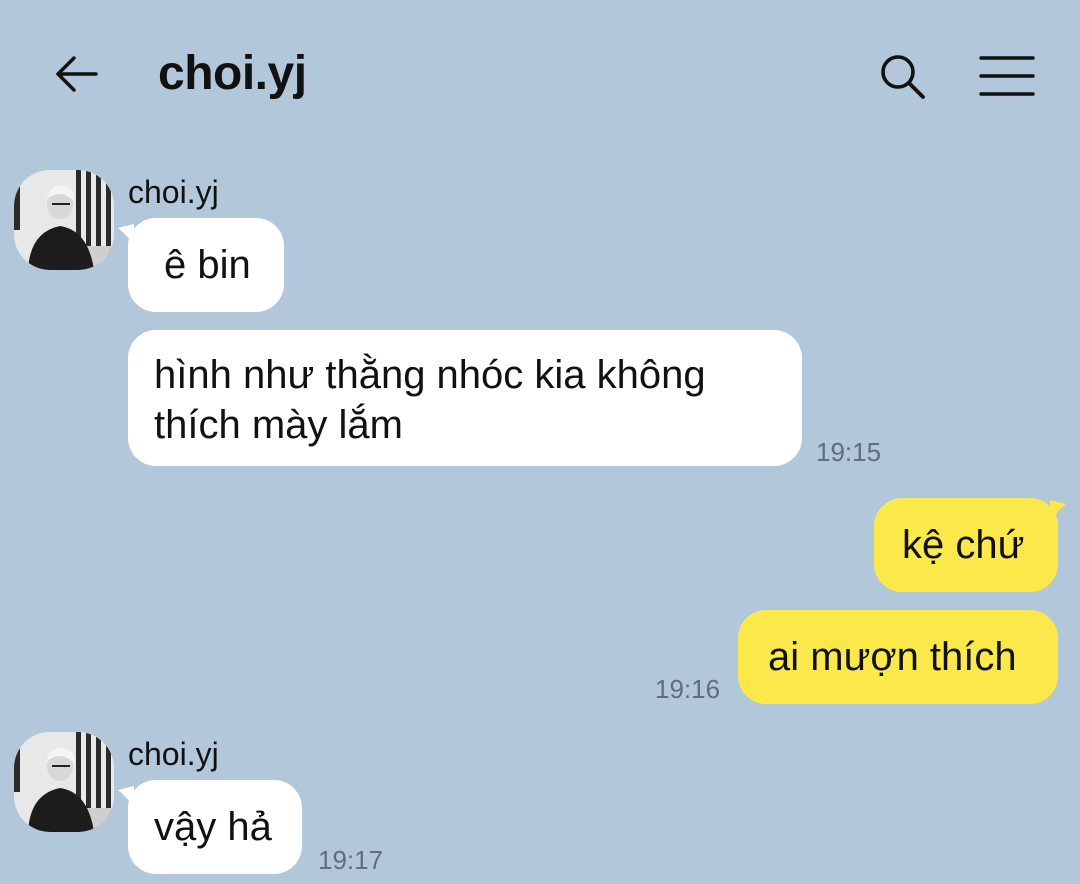 The image size is (1080, 884). What do you see at coordinates (1058, 511) in the screenshot?
I see `bubble-tail` at bounding box center [1058, 511].